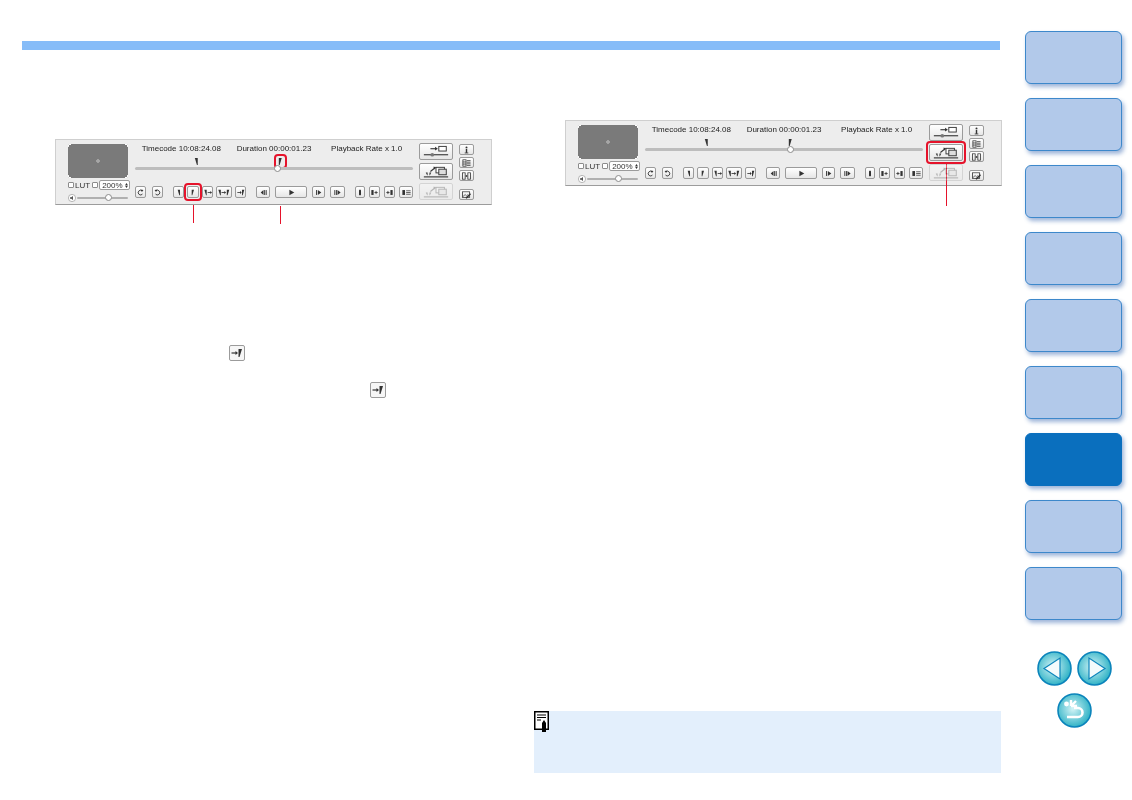 Image resolution: width=1132 pixels, height=800 pixels. What do you see at coordinates (367, 149) in the screenshot?
I see `status-text: Playback Rate x 1.0` at bounding box center [367, 149].